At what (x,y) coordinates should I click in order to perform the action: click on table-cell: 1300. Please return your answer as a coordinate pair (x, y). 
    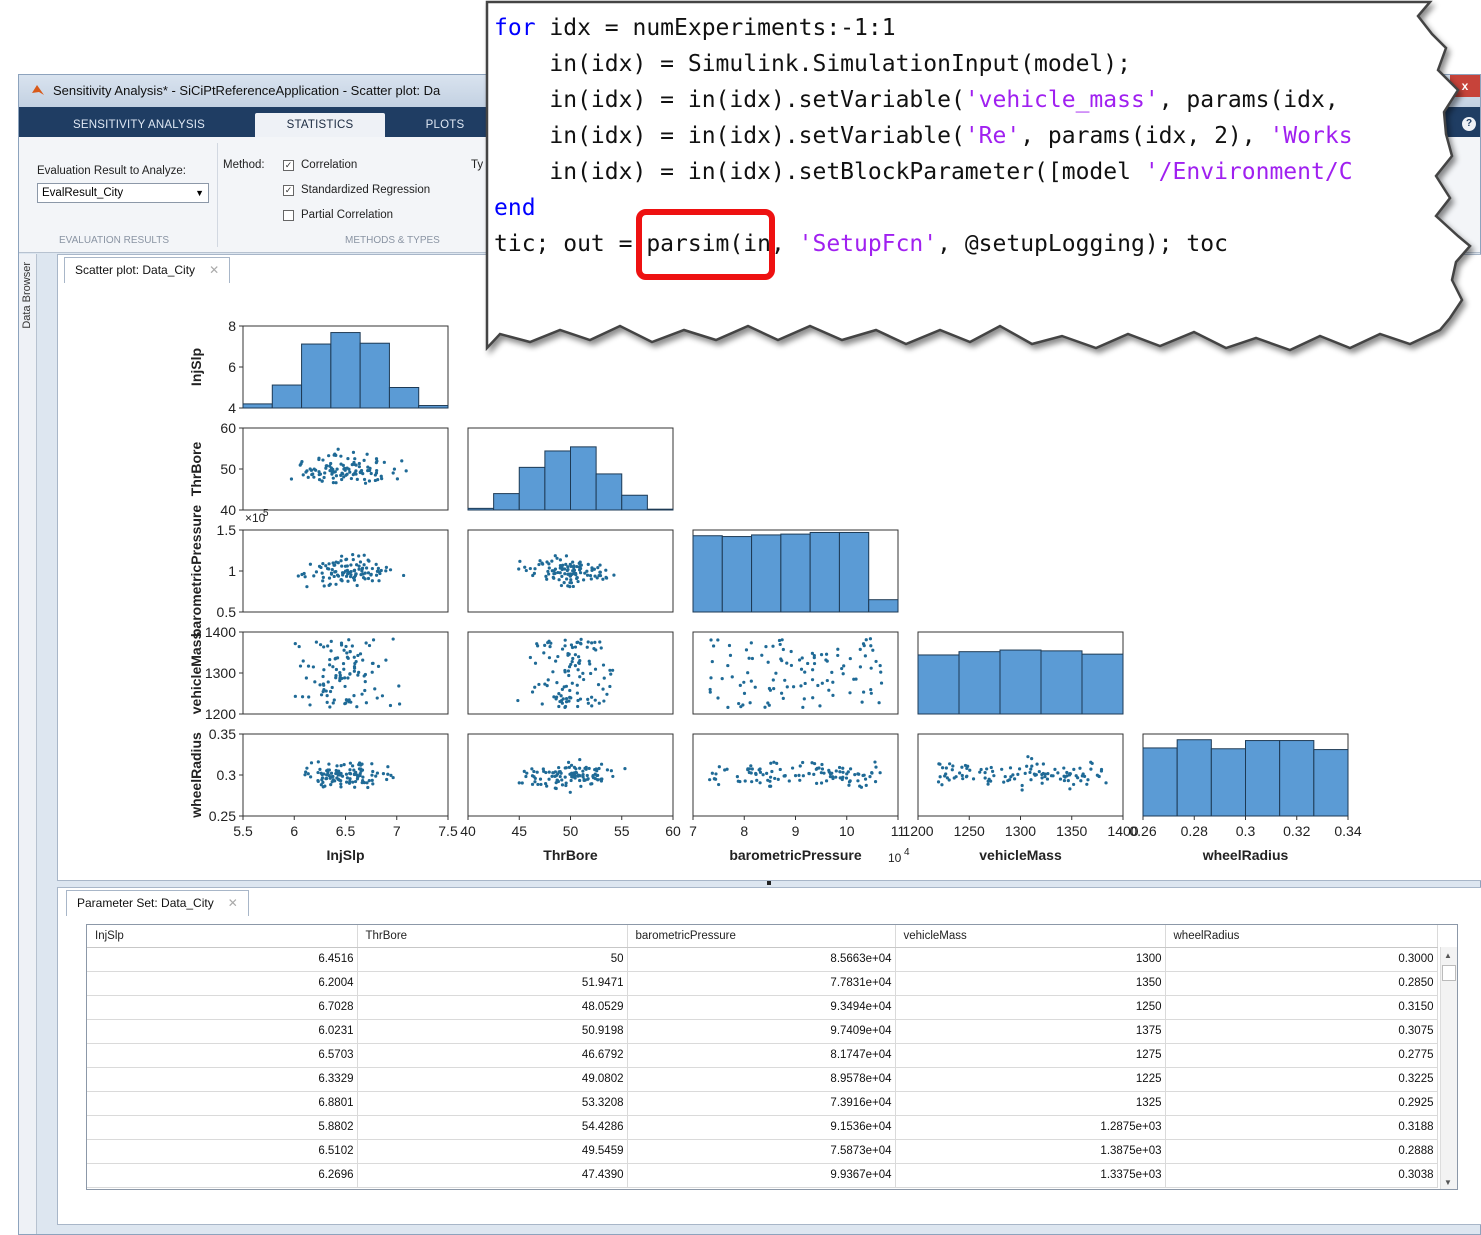
    Looking at the image, I should click on (1030, 959).